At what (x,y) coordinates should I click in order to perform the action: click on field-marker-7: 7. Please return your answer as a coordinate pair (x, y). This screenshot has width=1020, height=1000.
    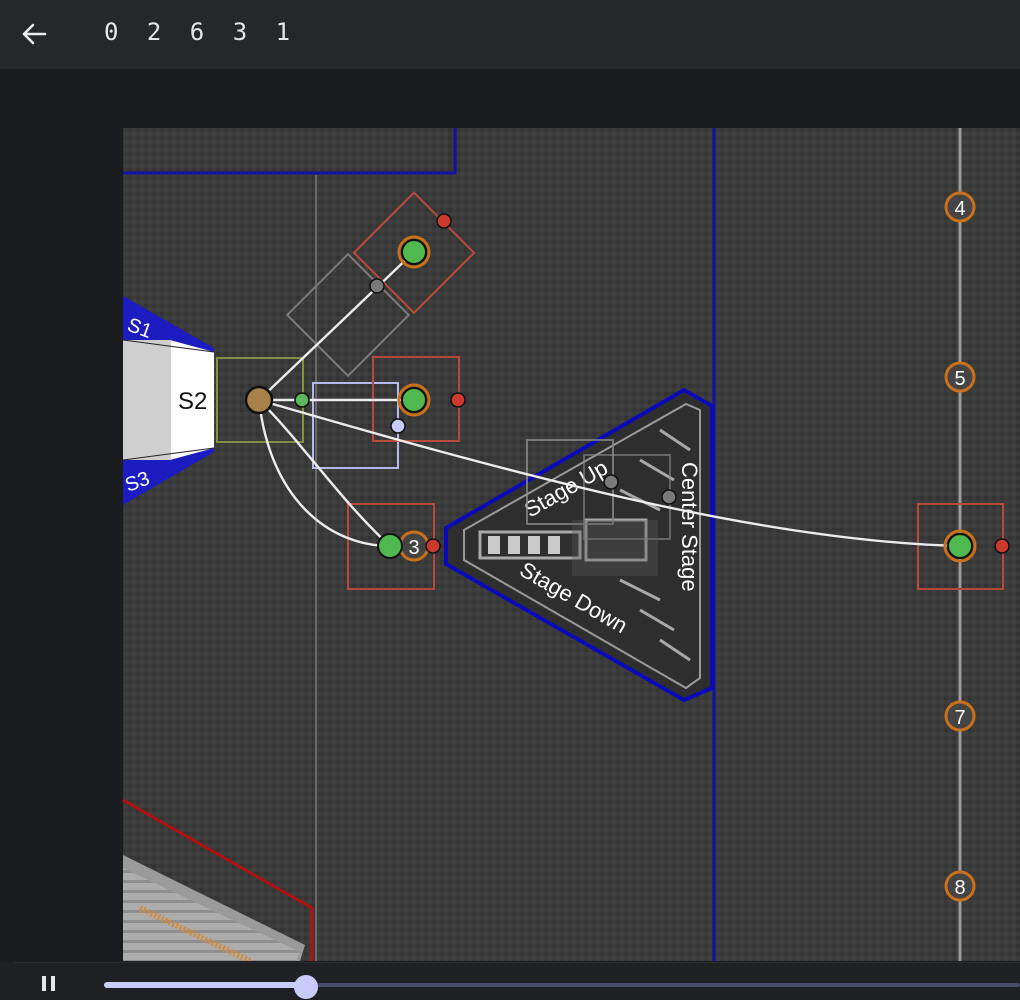
    Looking at the image, I should click on (960, 716).